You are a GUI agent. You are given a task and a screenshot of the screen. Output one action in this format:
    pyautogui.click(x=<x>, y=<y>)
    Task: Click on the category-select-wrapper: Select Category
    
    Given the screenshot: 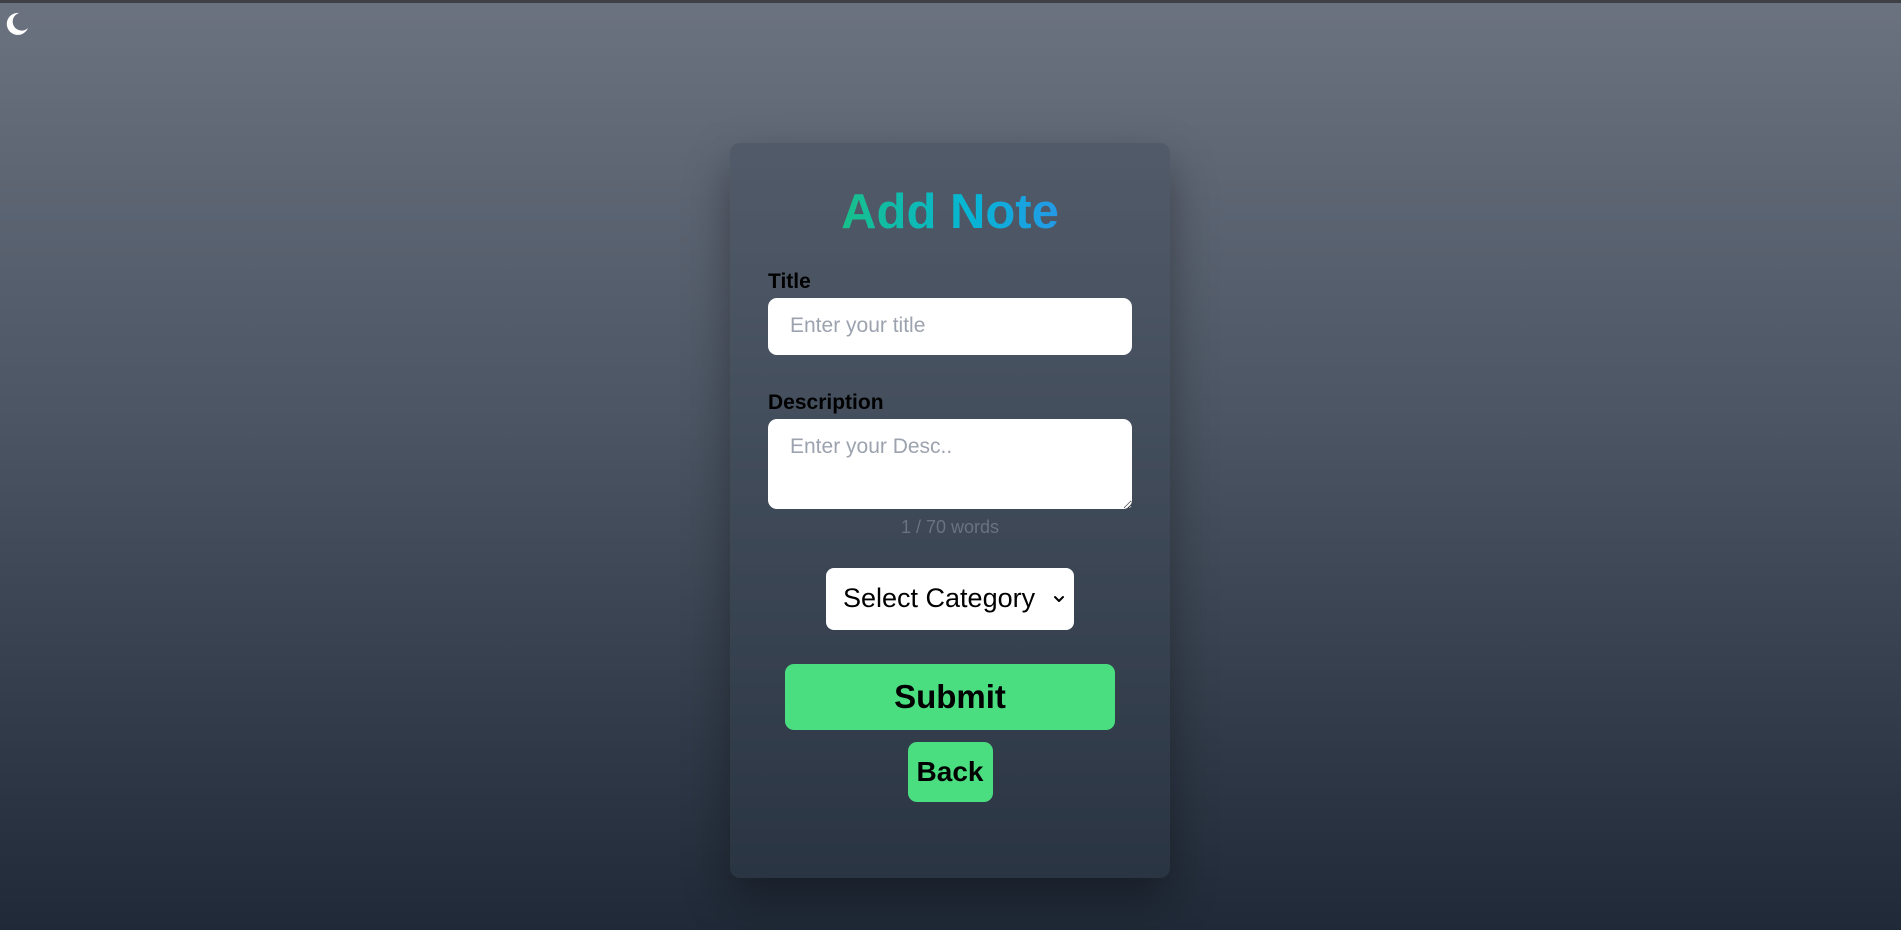 What is the action you would take?
    pyautogui.click(x=950, y=598)
    